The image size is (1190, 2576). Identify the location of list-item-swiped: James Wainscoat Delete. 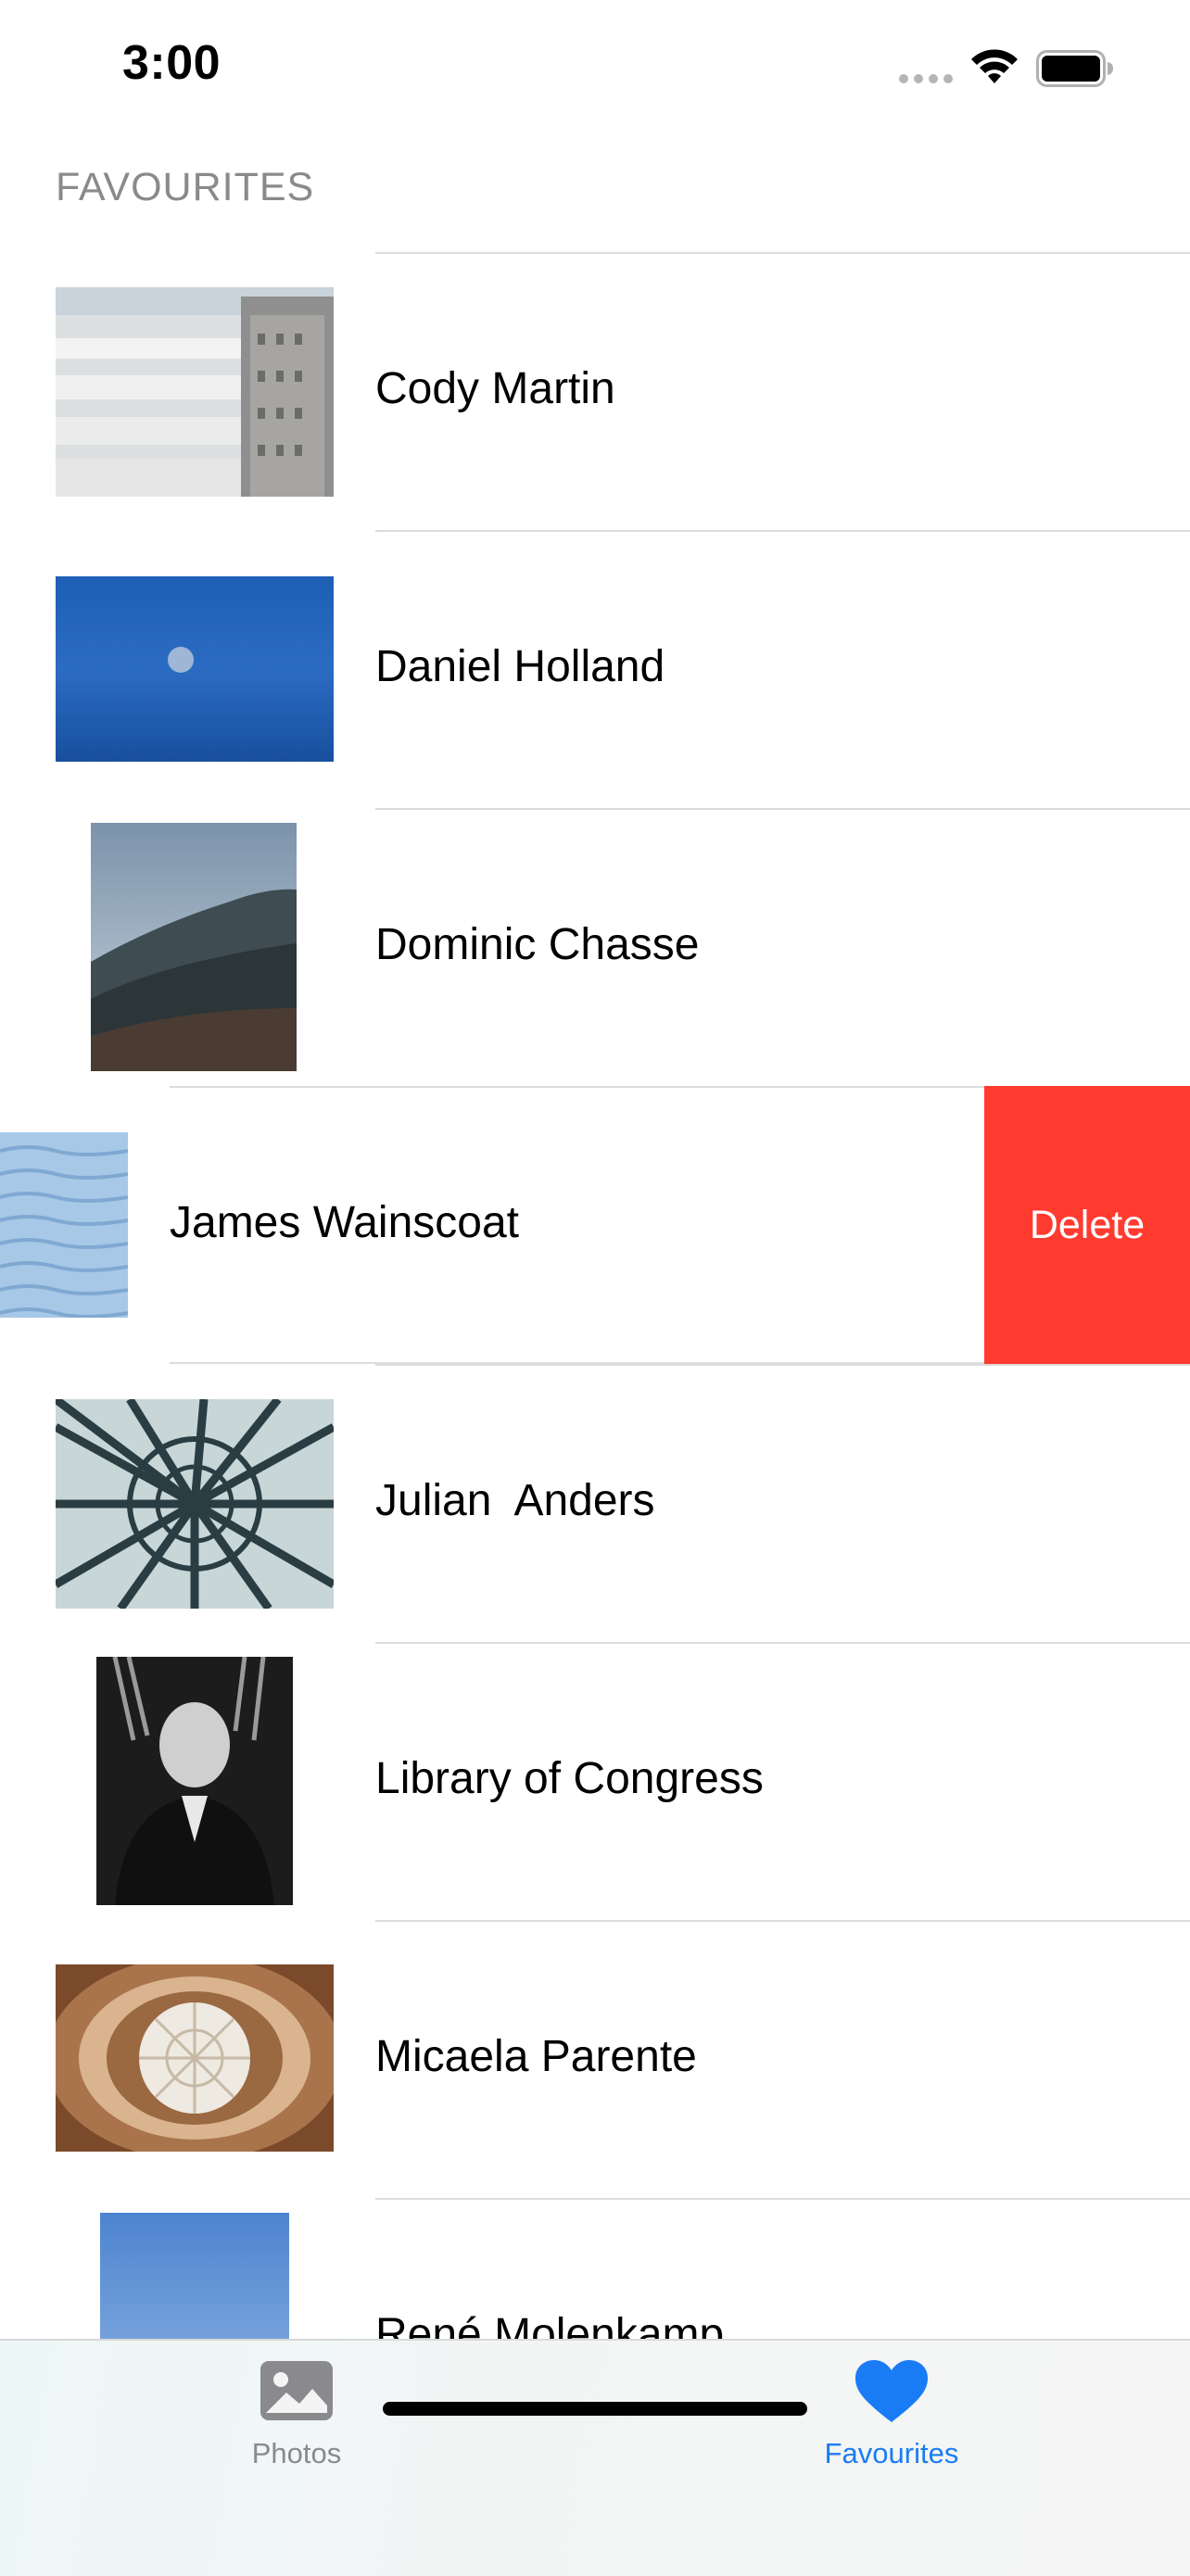
(595, 1225).